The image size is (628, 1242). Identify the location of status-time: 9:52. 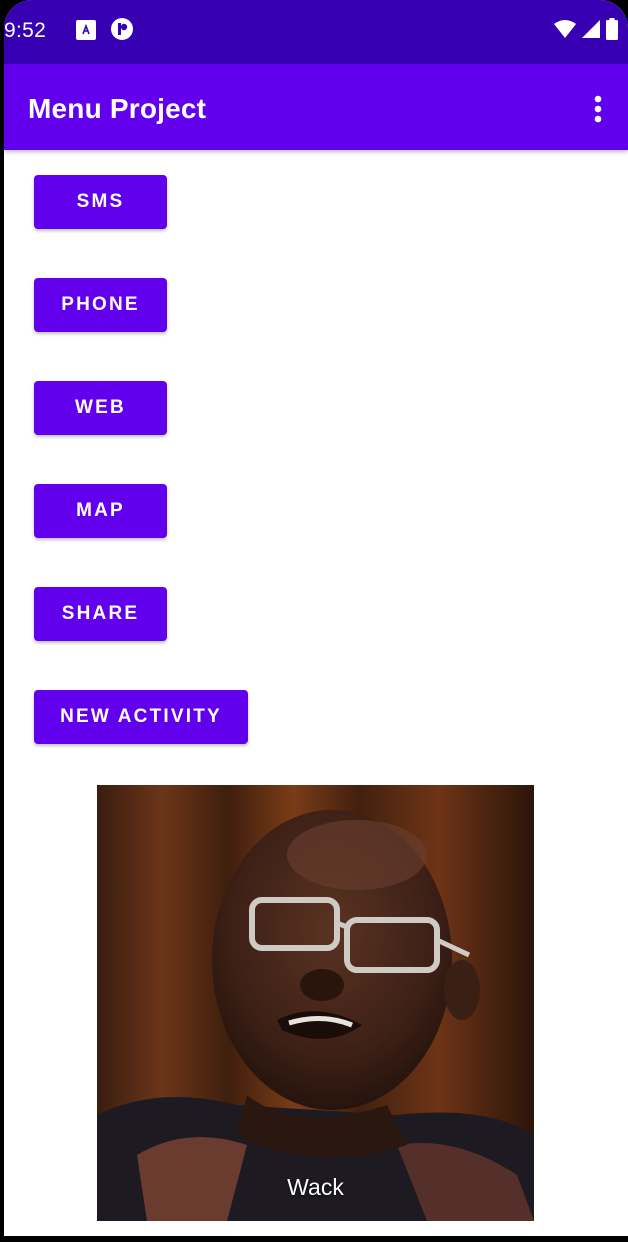
(25, 30).